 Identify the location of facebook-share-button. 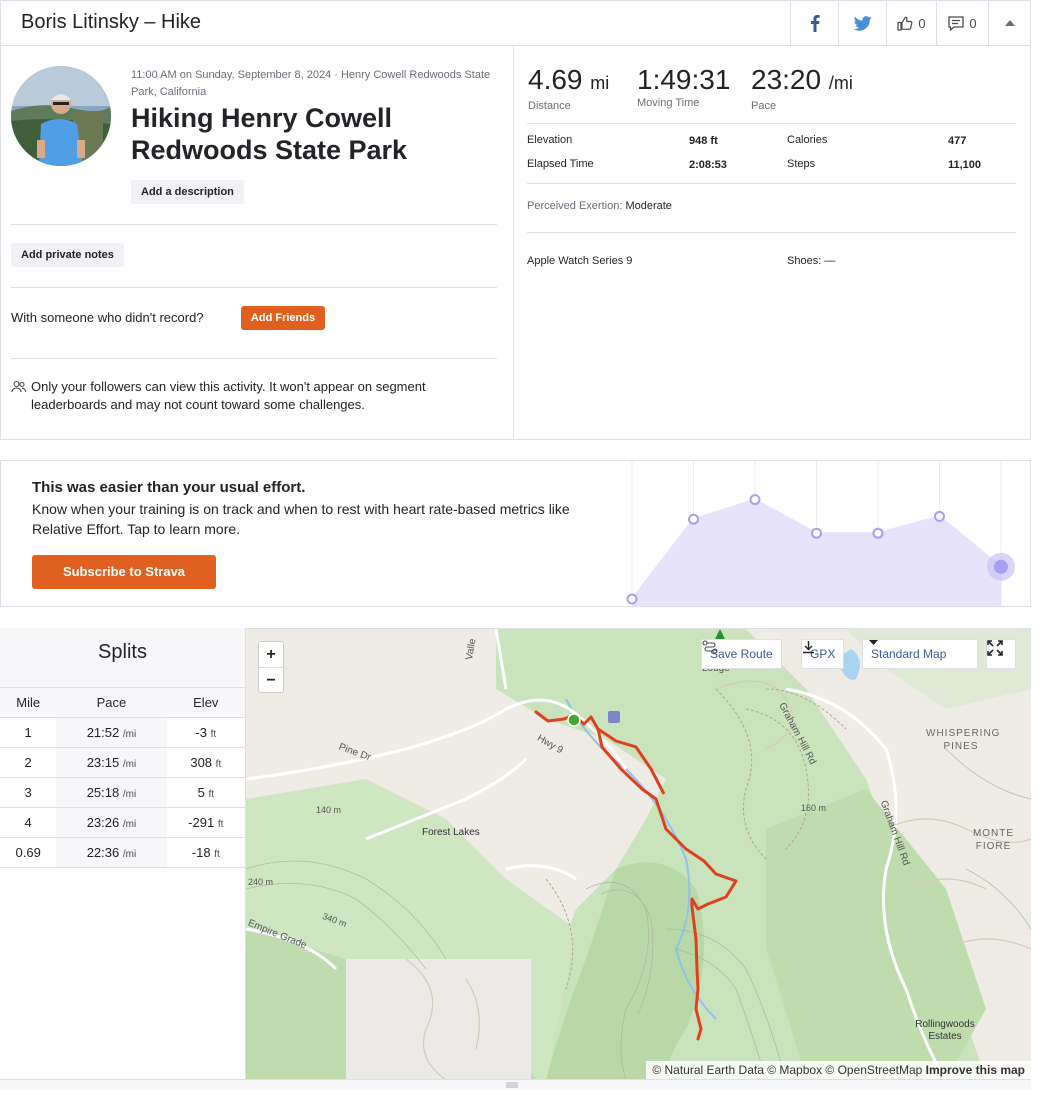
(814, 23).